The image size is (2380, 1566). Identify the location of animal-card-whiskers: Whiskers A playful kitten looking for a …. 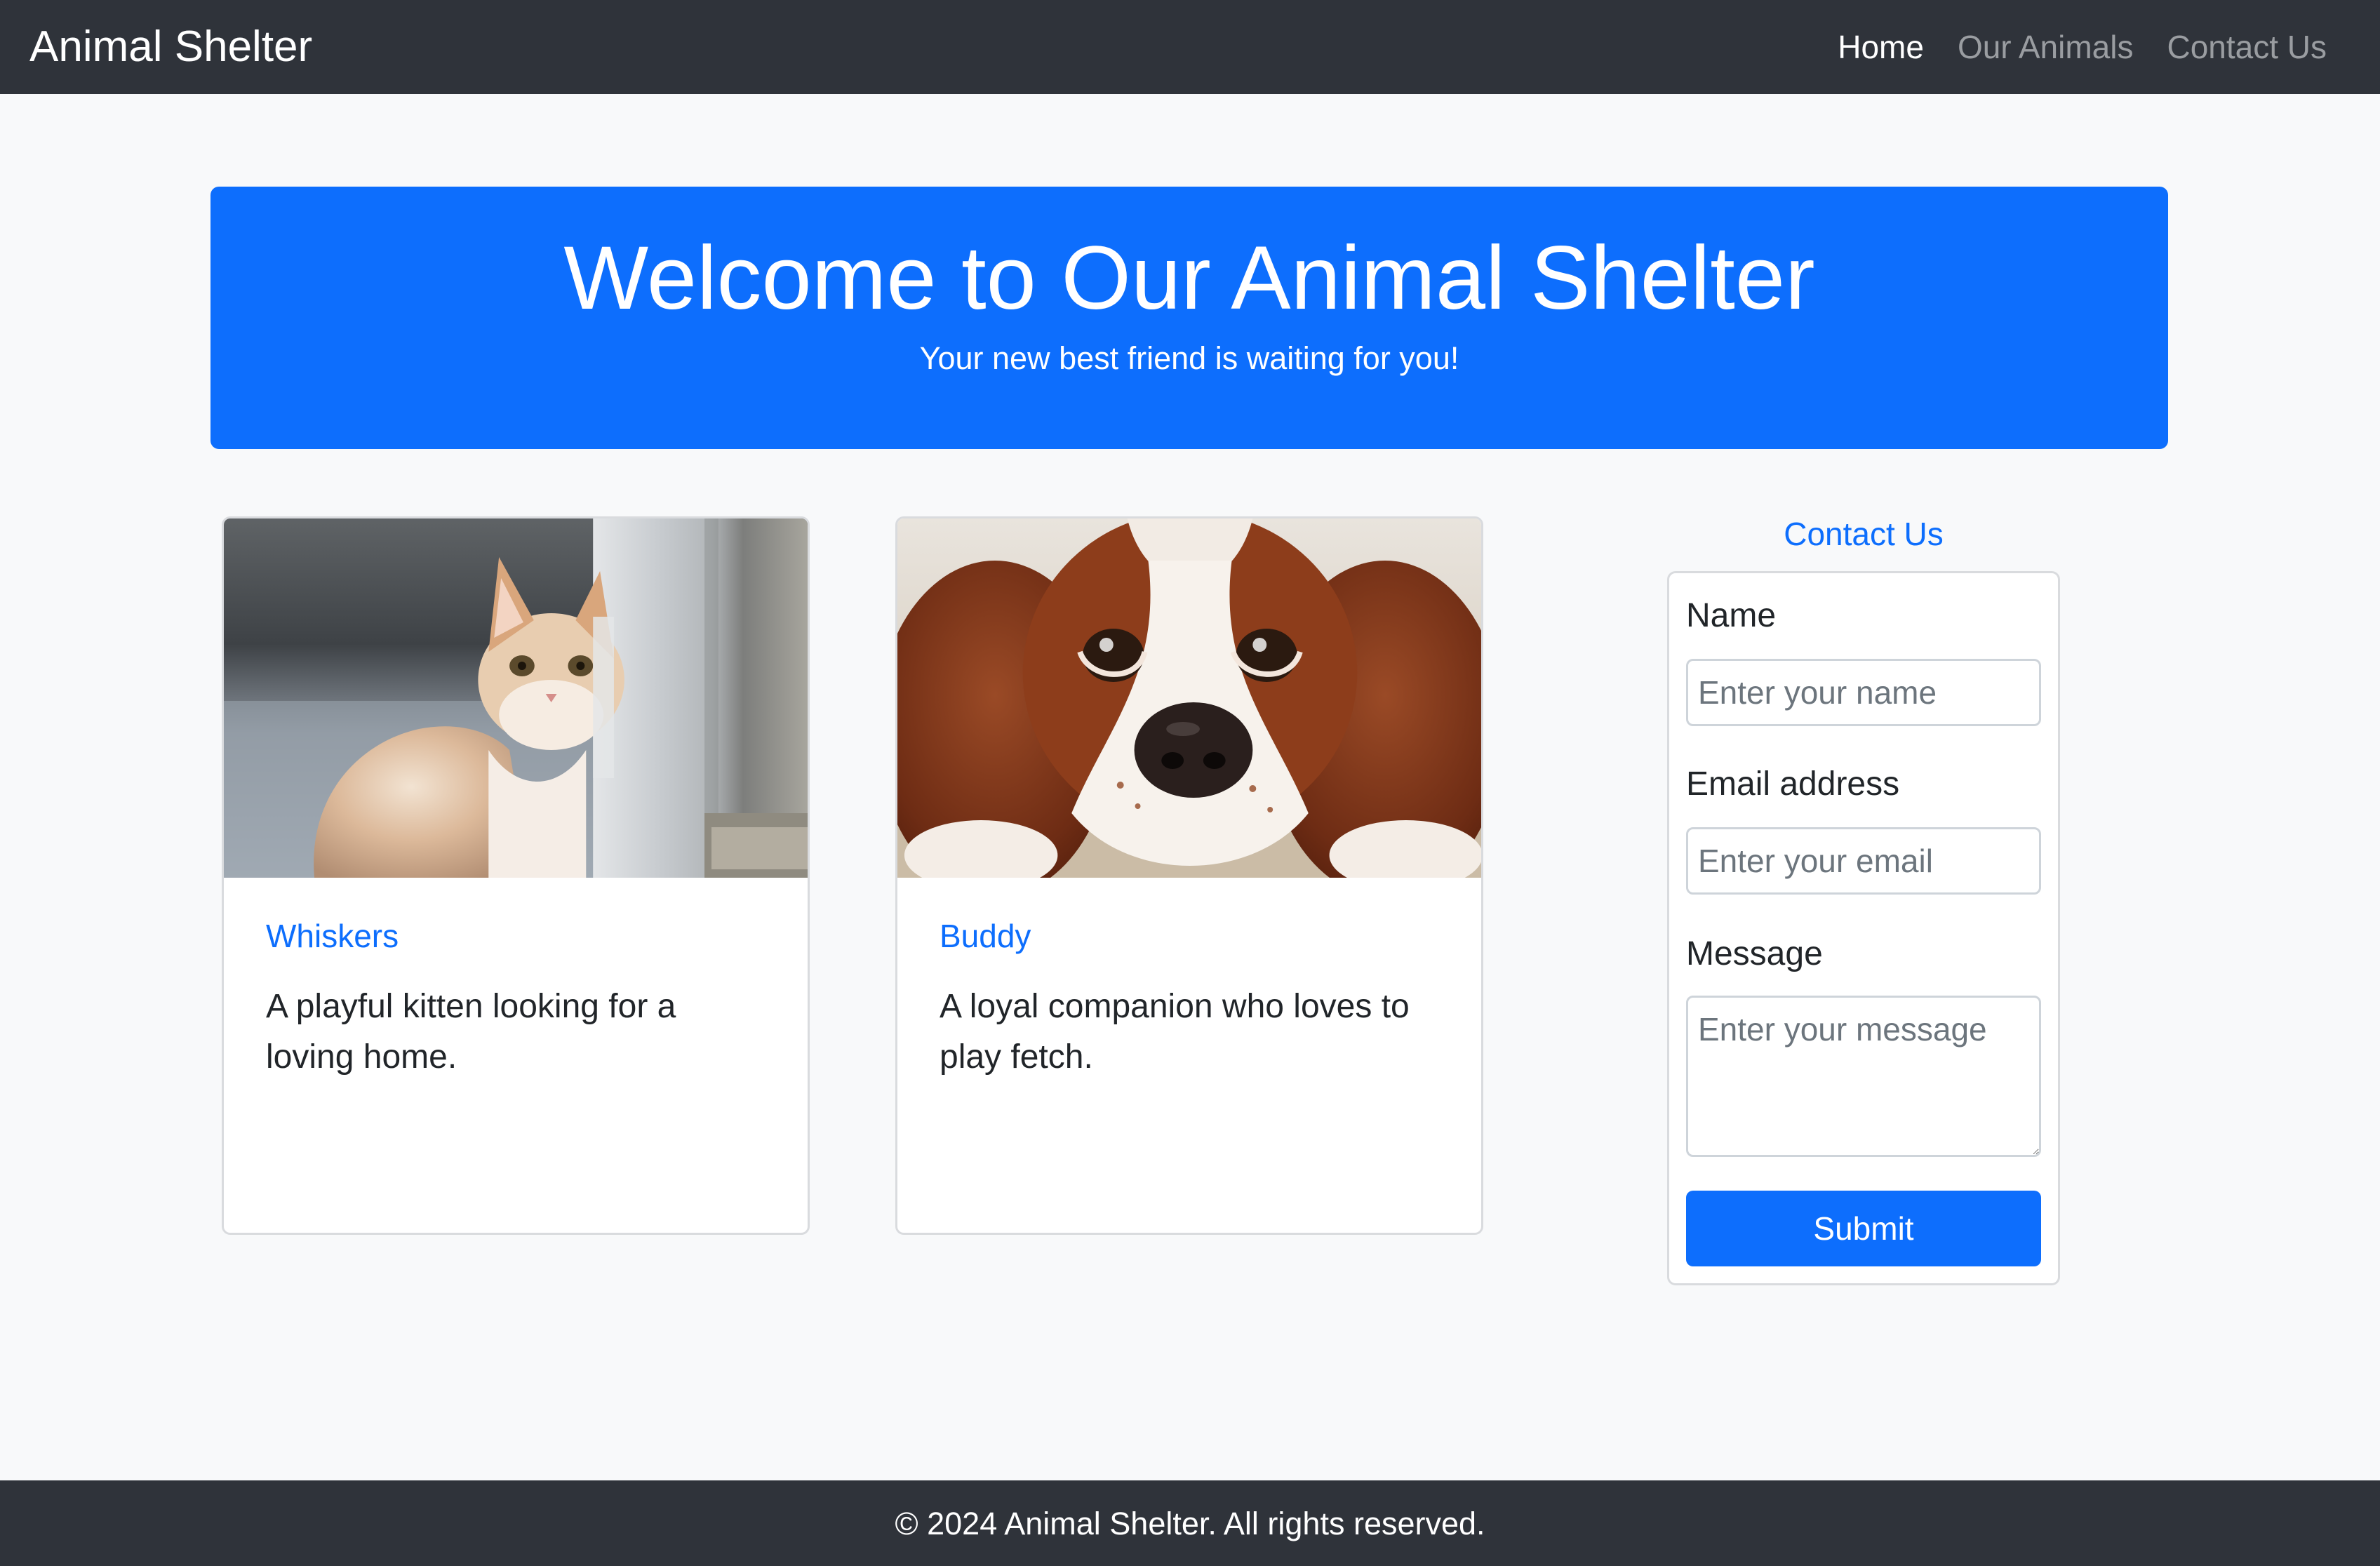
(516, 876).